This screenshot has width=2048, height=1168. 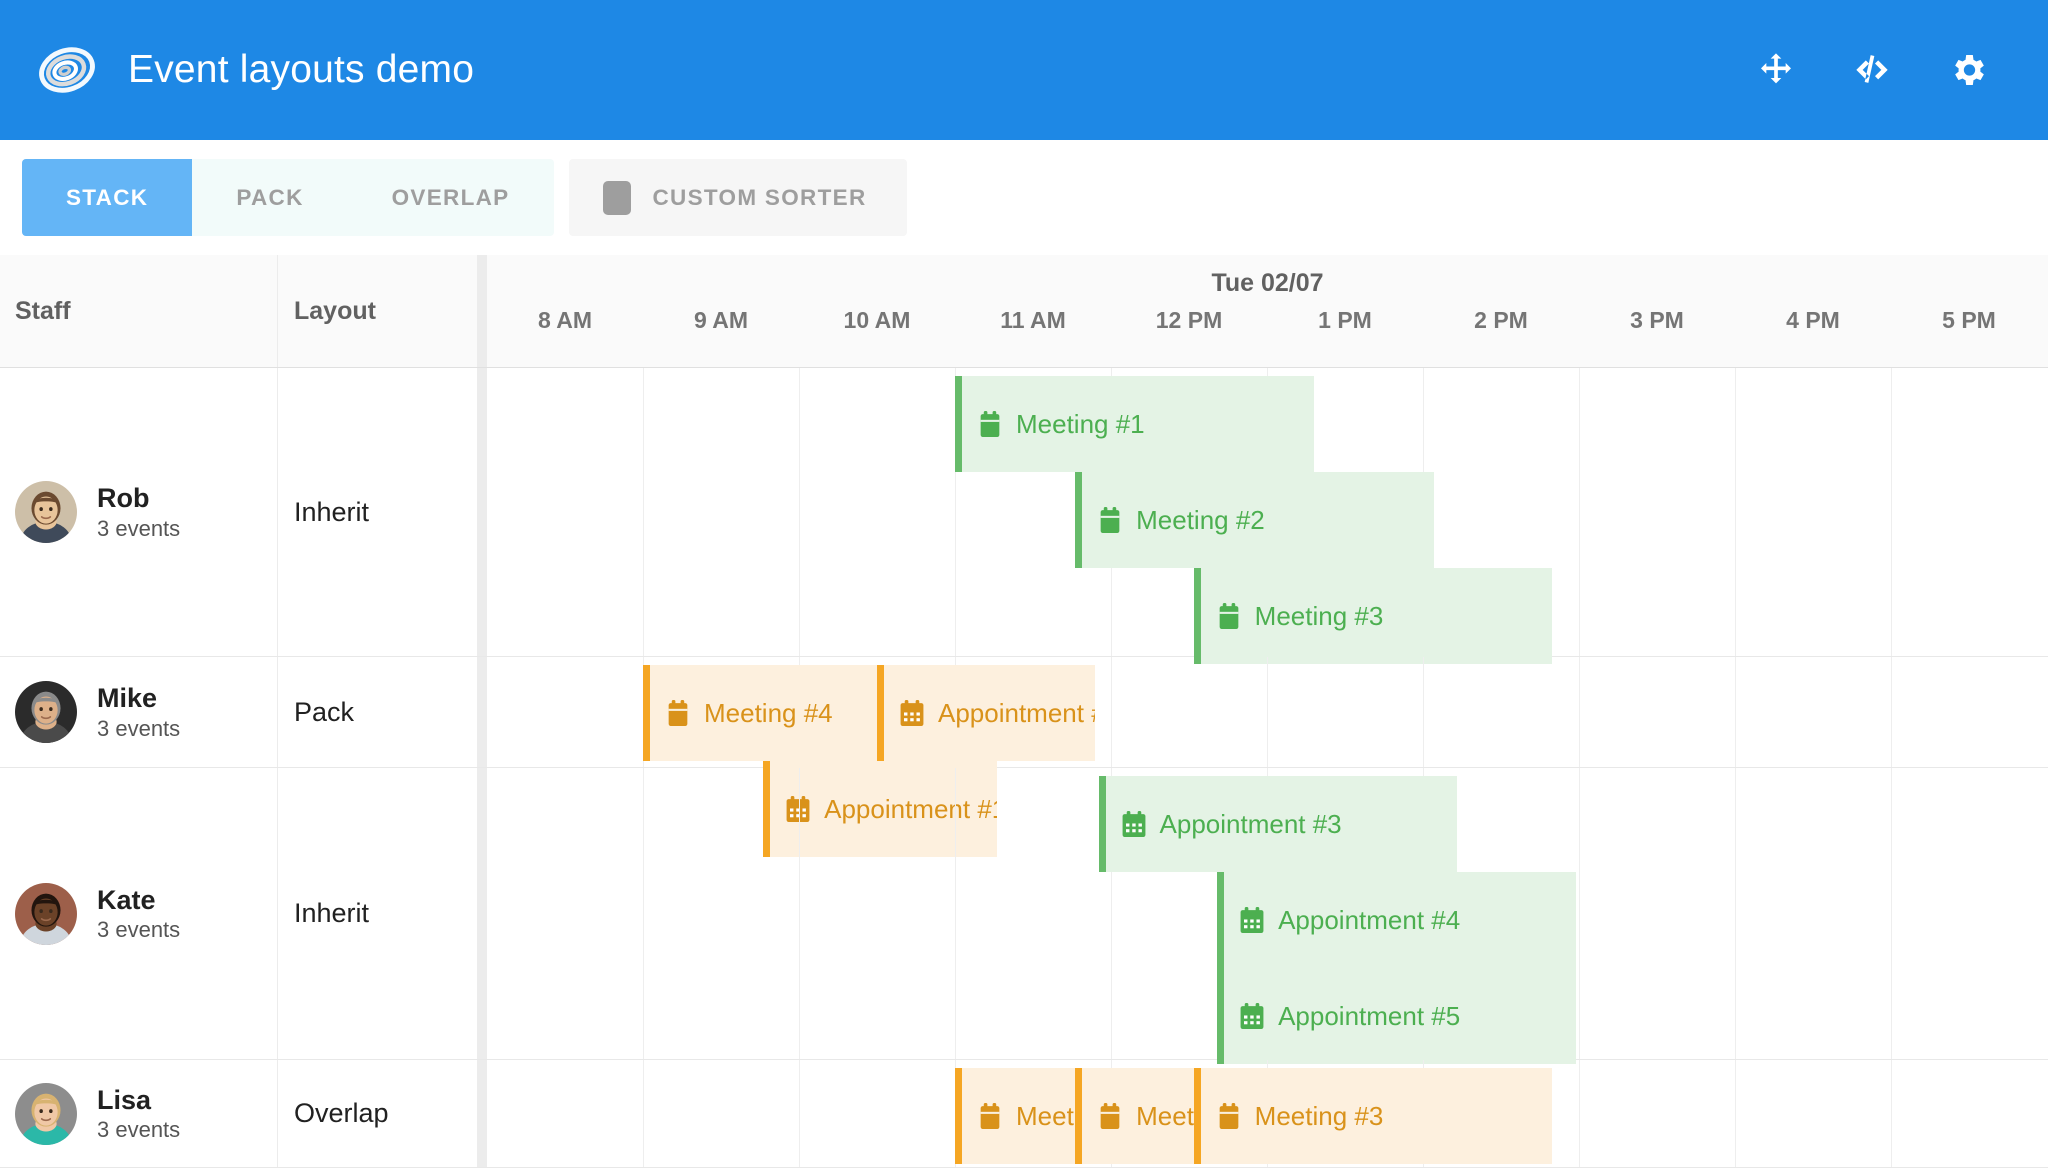 I want to click on hour-label: 1 PM, so click(x=1345, y=320).